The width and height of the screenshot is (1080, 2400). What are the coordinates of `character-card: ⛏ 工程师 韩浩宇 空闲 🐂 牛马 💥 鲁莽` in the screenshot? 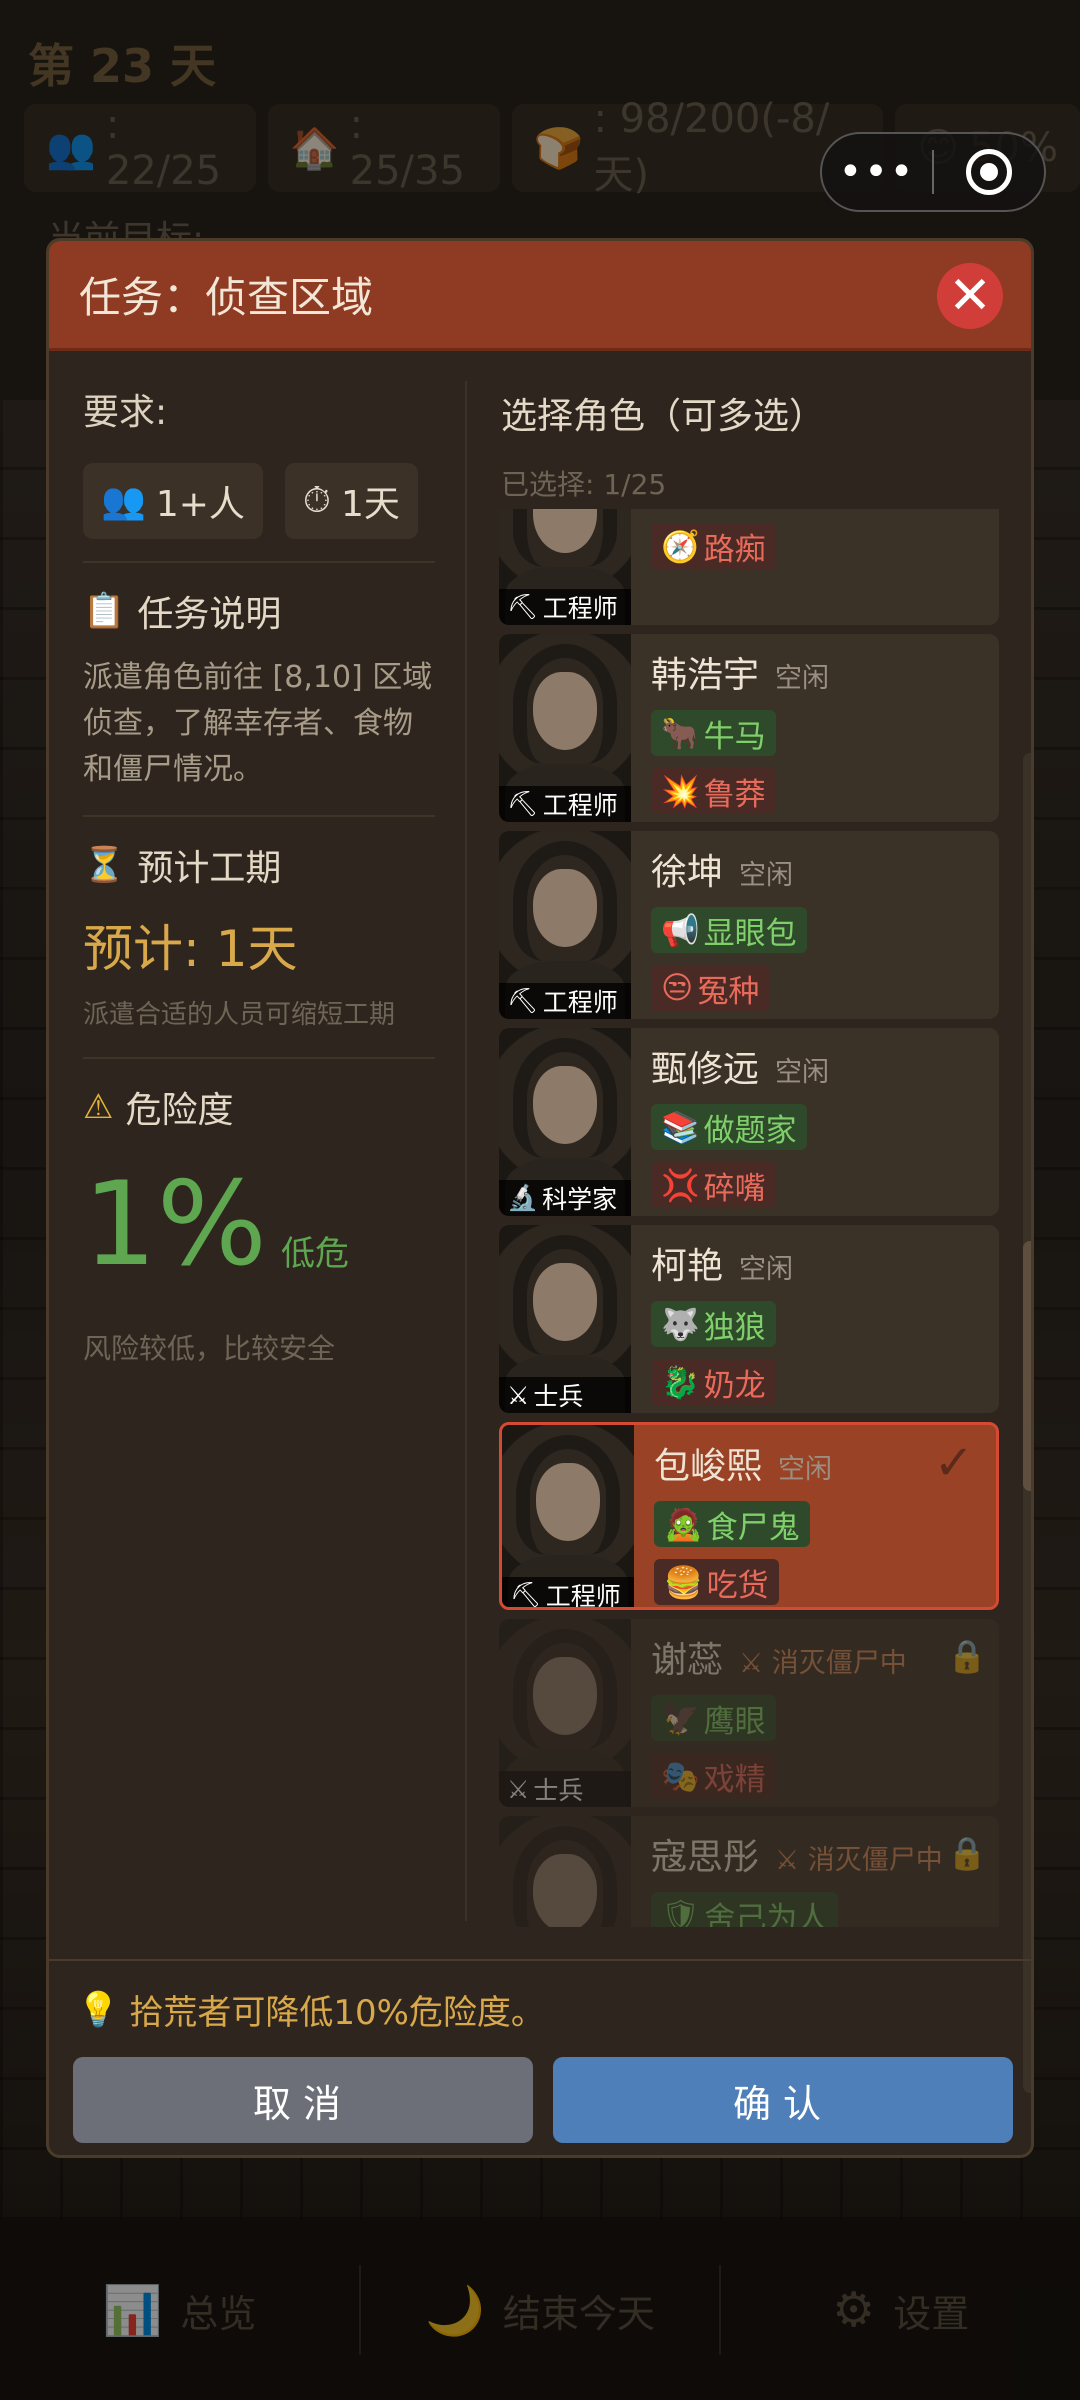 It's located at (749, 728).